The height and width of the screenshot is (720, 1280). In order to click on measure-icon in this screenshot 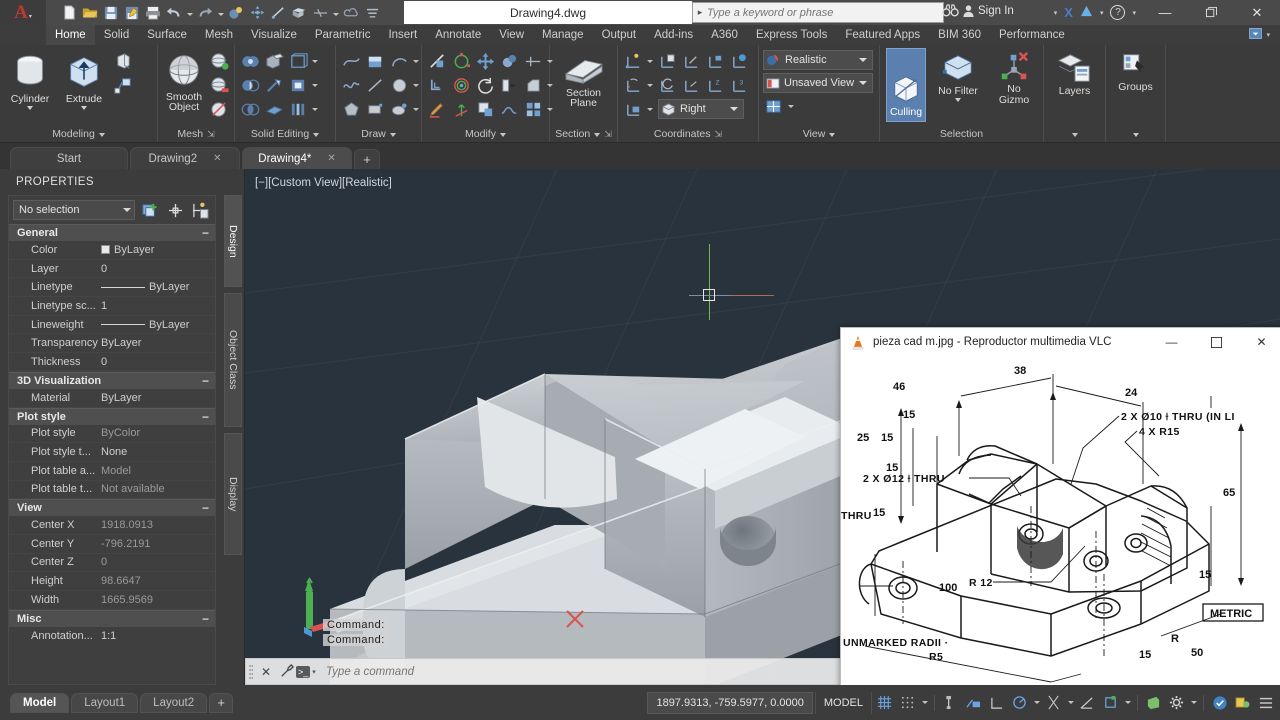, I will do `click(320, 13)`.